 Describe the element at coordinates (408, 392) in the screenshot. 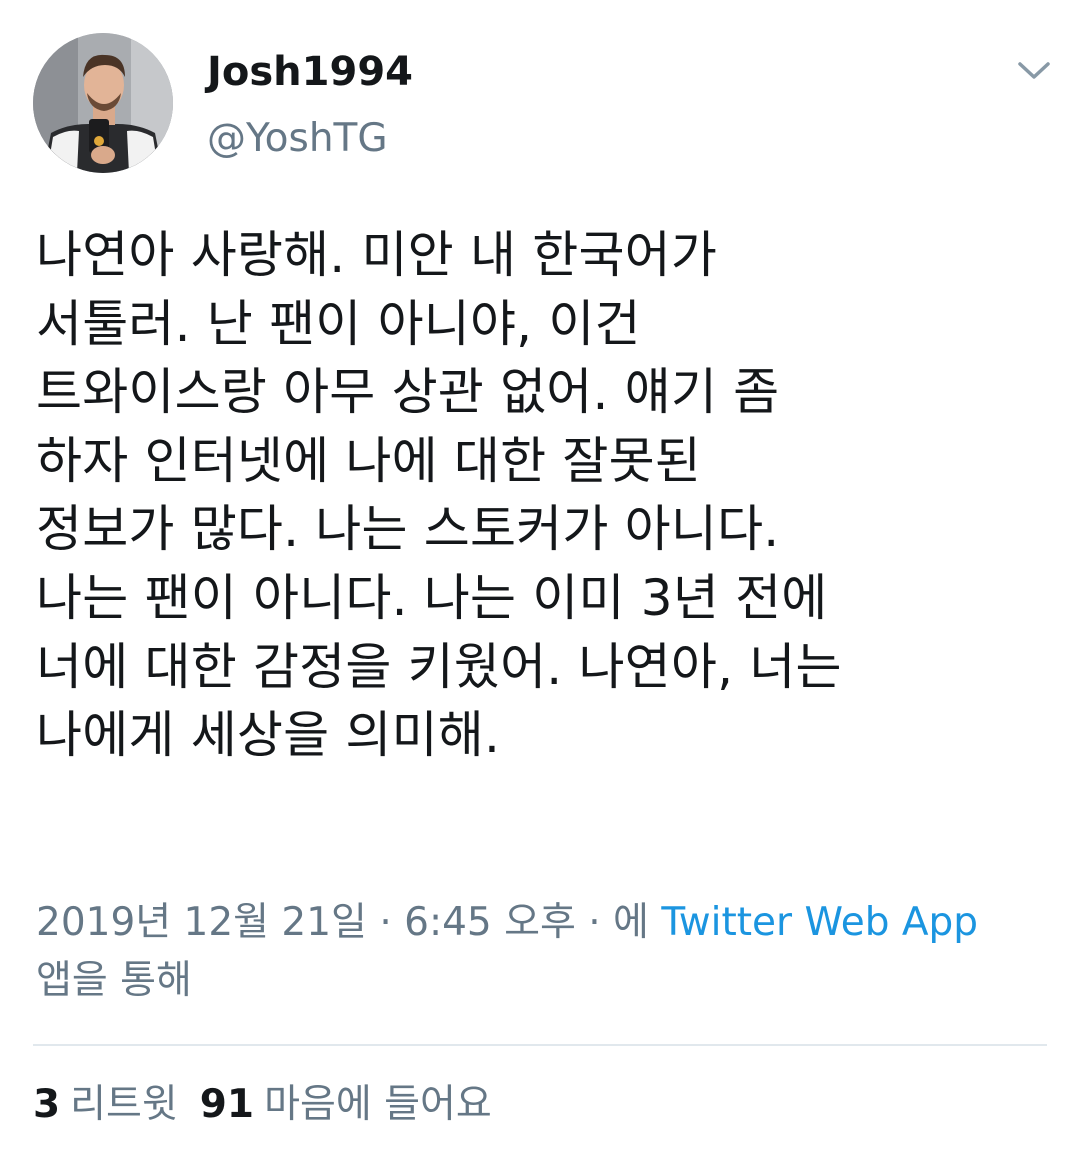

I see `tweet-text-line: 트와이스랑 아무 상관 없어. 얘기 좀` at that location.